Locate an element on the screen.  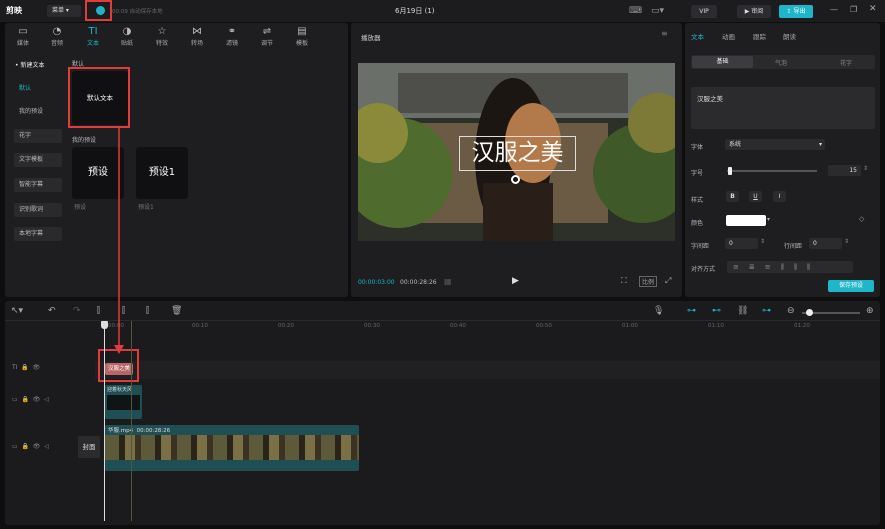
annotation-arrow is located at coordinates (119, 241).